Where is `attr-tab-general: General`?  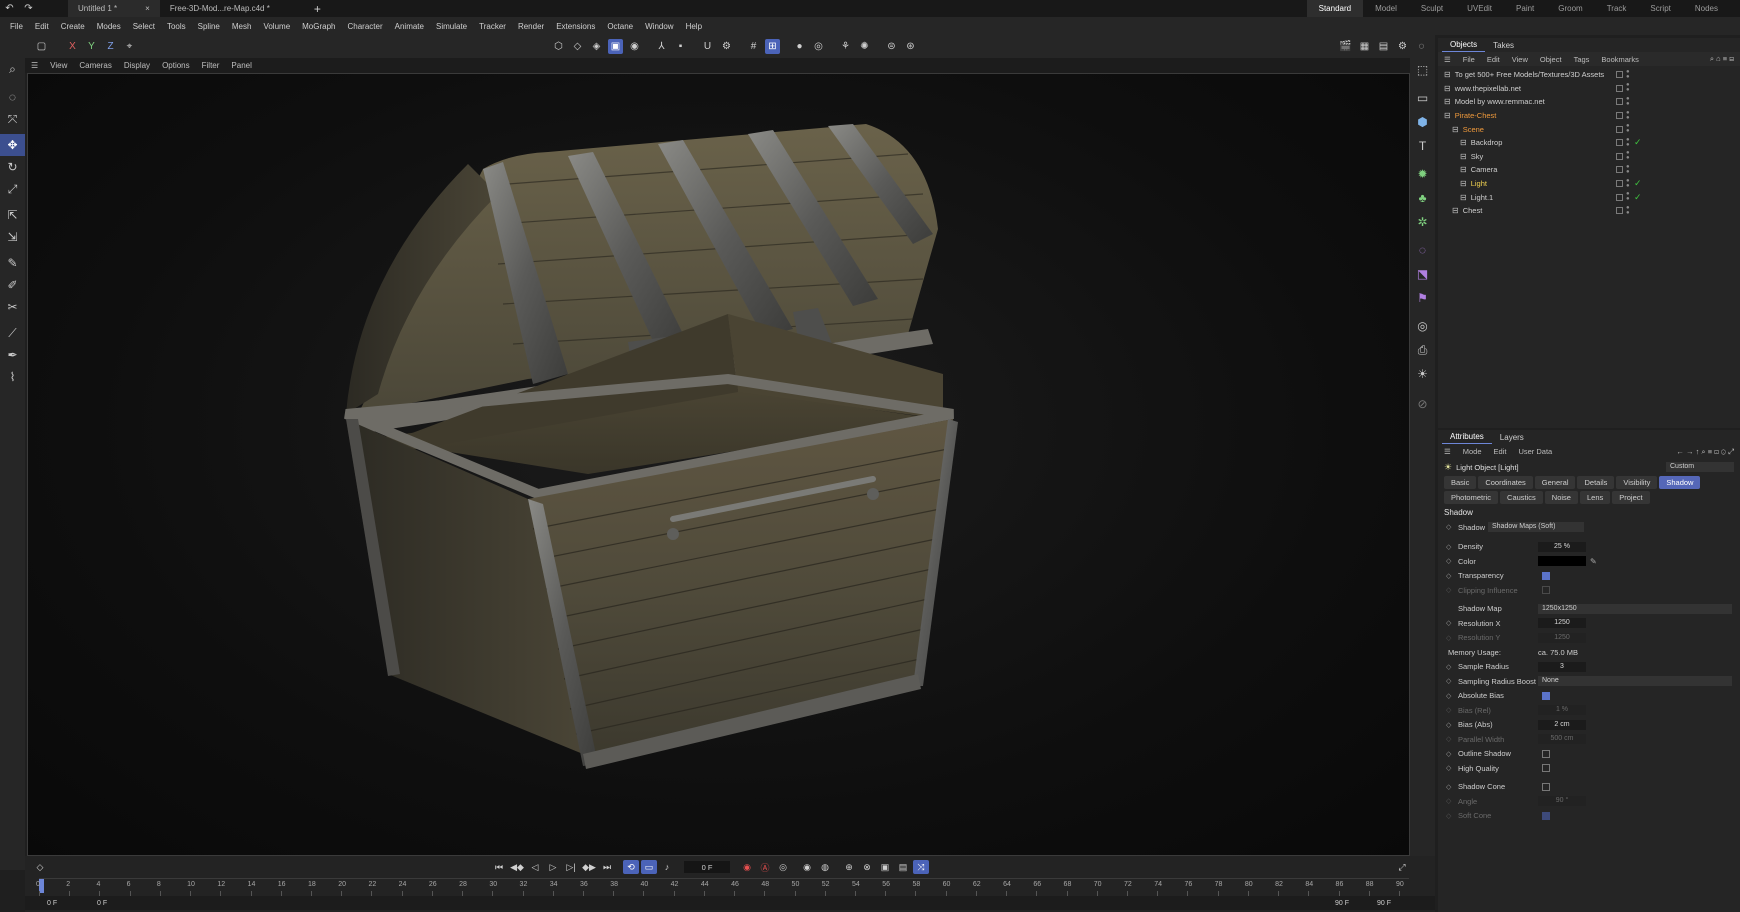
attr-tab-general: General is located at coordinates (1555, 482).